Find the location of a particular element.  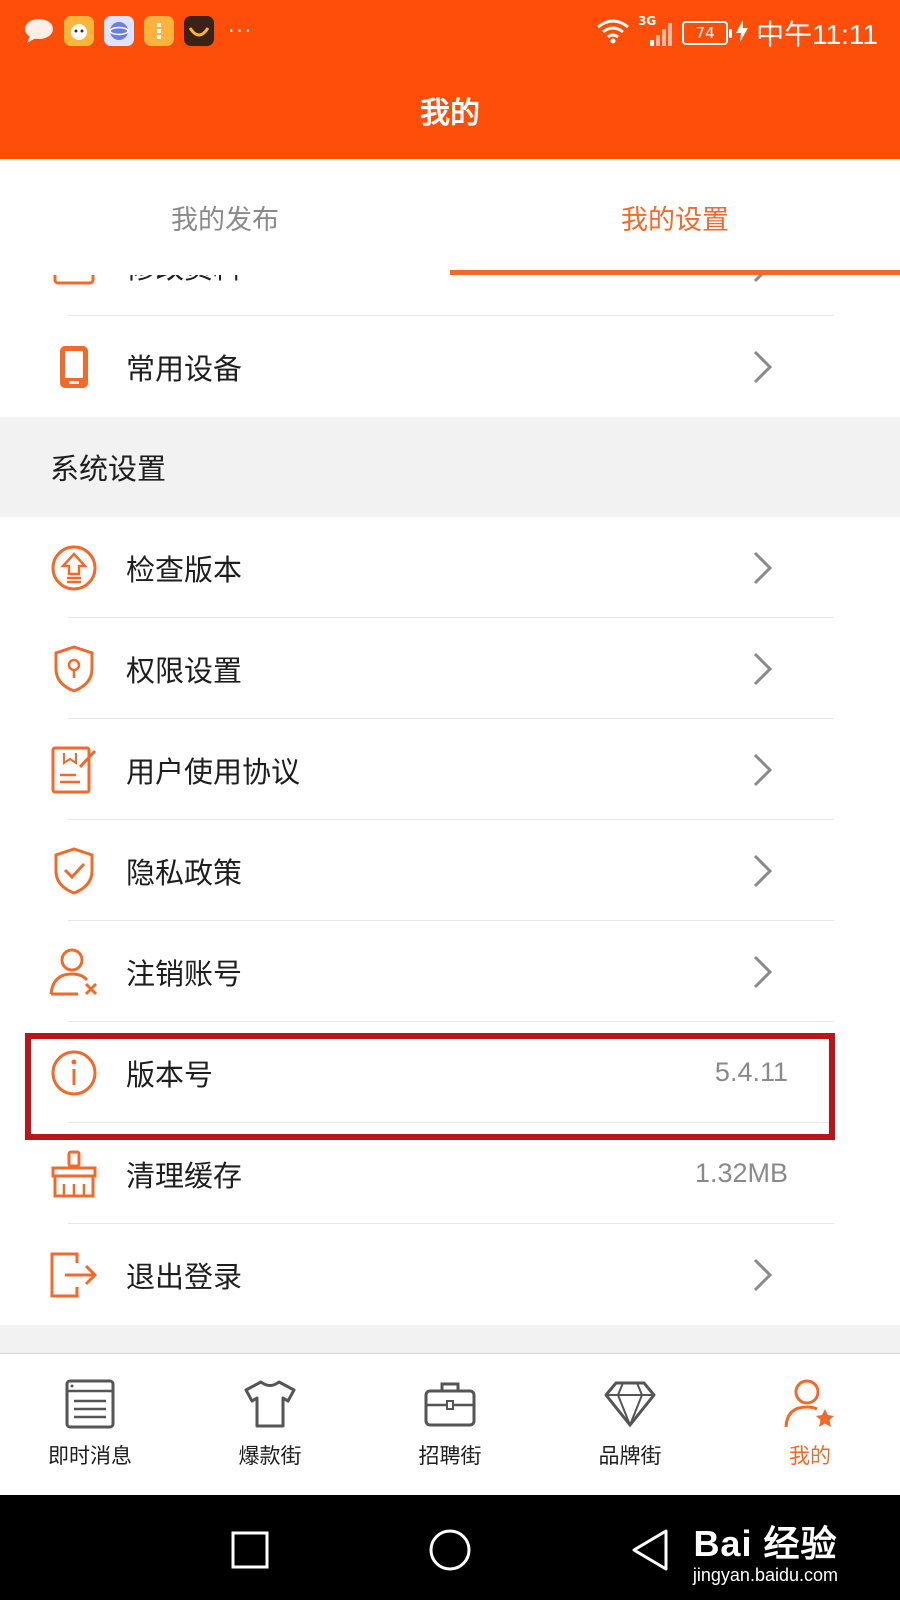

triangle-back-icon is located at coordinates (650, 1550).